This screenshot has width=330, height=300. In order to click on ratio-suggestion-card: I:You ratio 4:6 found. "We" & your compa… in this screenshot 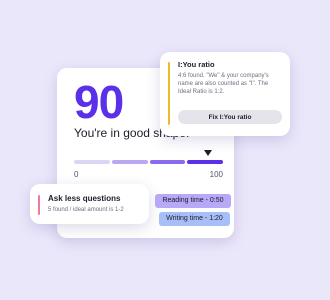, I will do `click(225, 94)`.